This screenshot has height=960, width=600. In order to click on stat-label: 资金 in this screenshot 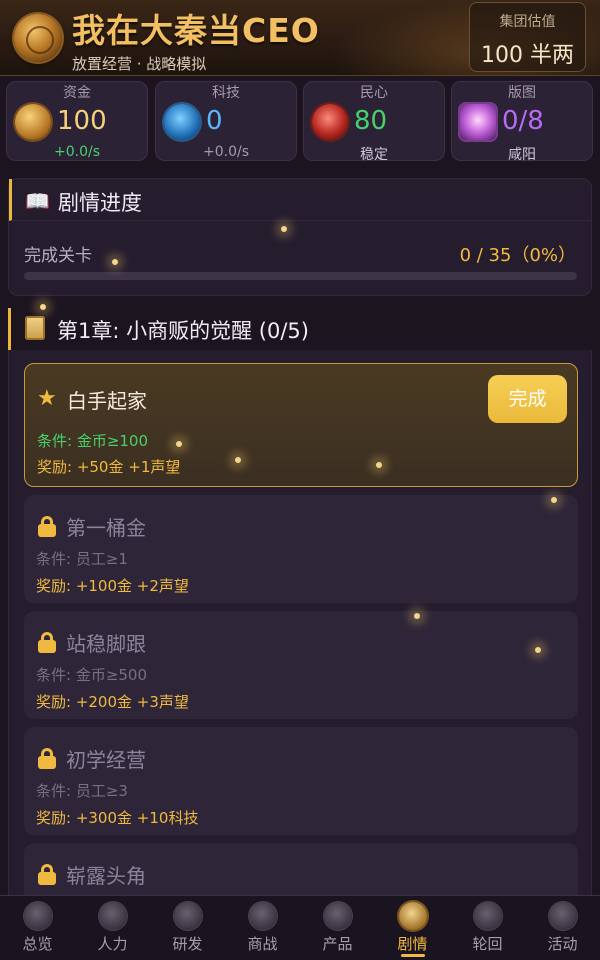, I will do `click(77, 93)`.